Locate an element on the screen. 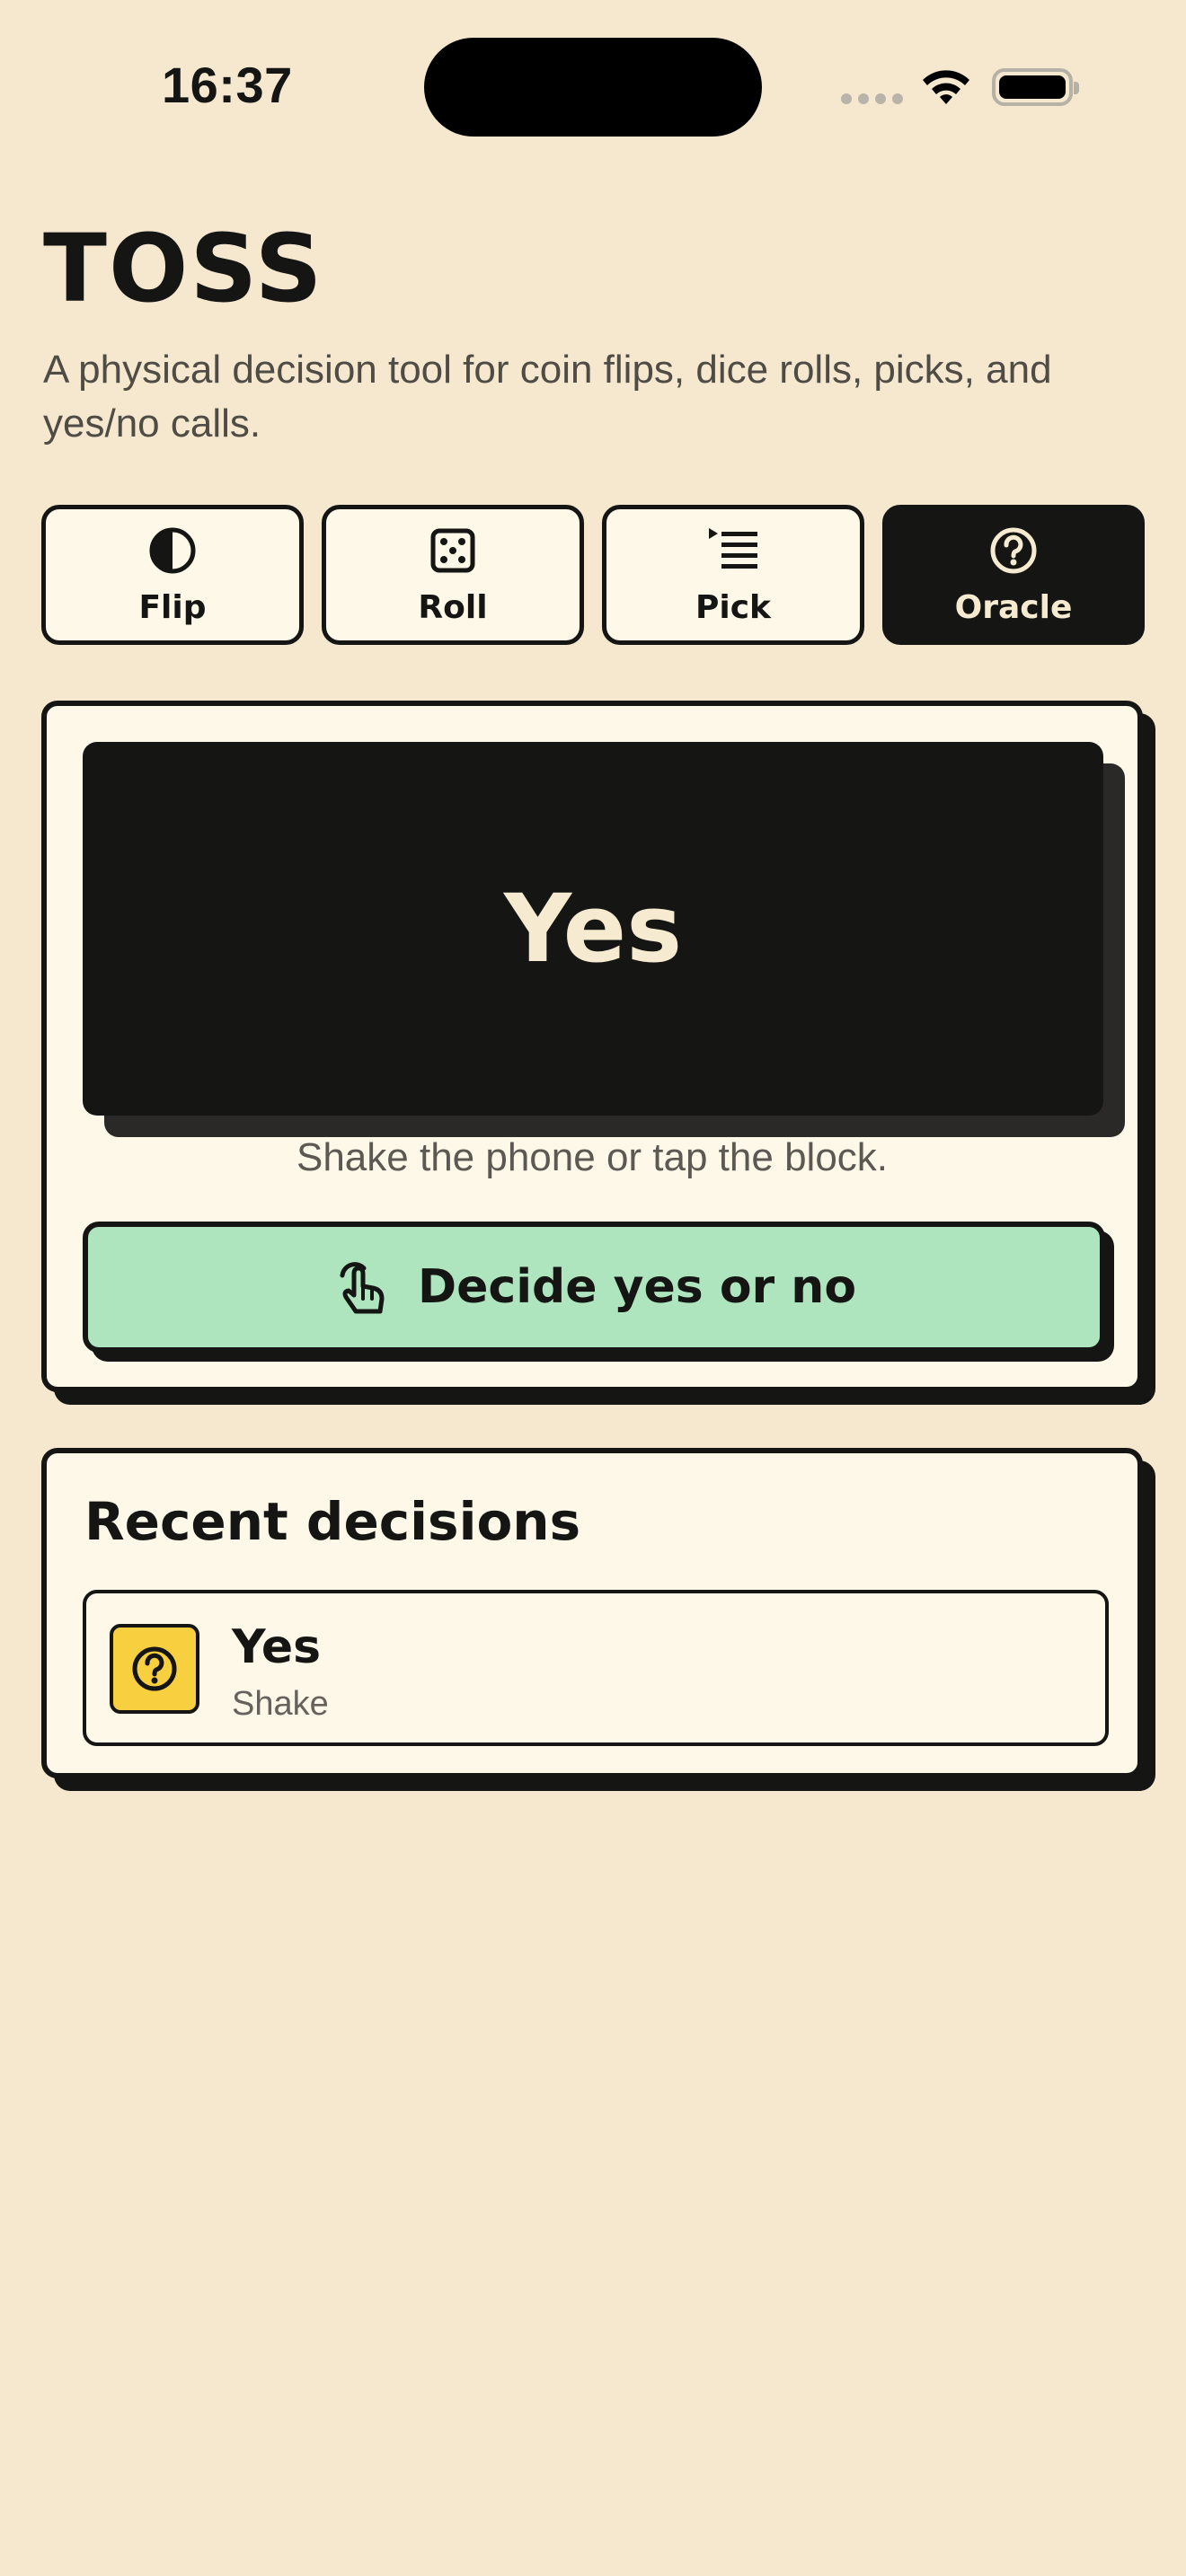  dynamic-island is located at coordinates (593, 87).